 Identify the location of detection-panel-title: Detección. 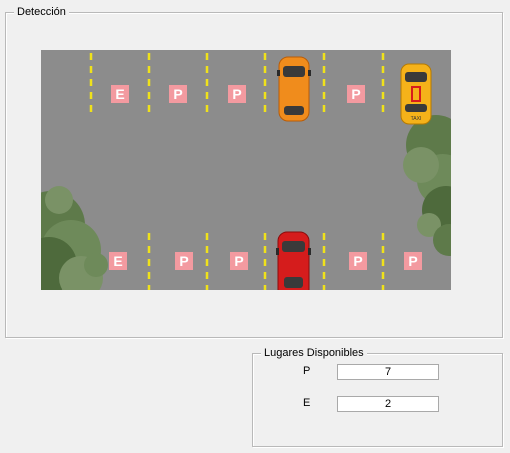
(41, 12).